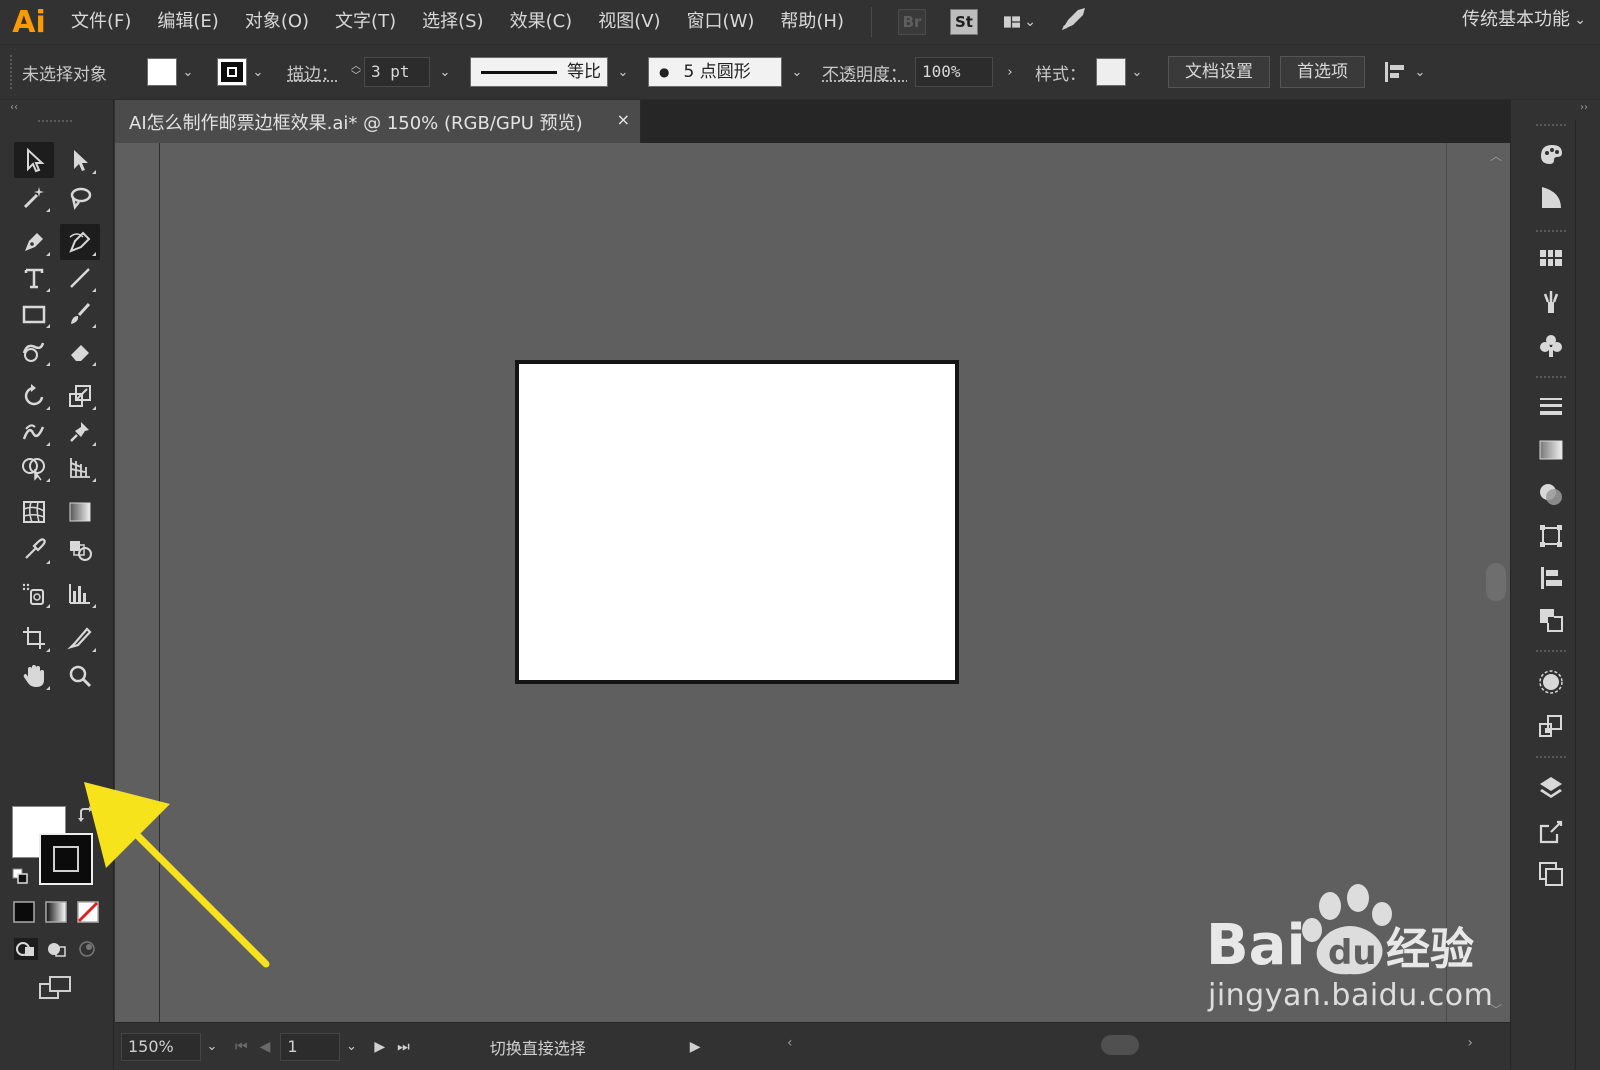 The image size is (1600, 1070). What do you see at coordinates (80, 278) in the screenshot?
I see `line-segment-tool` at bounding box center [80, 278].